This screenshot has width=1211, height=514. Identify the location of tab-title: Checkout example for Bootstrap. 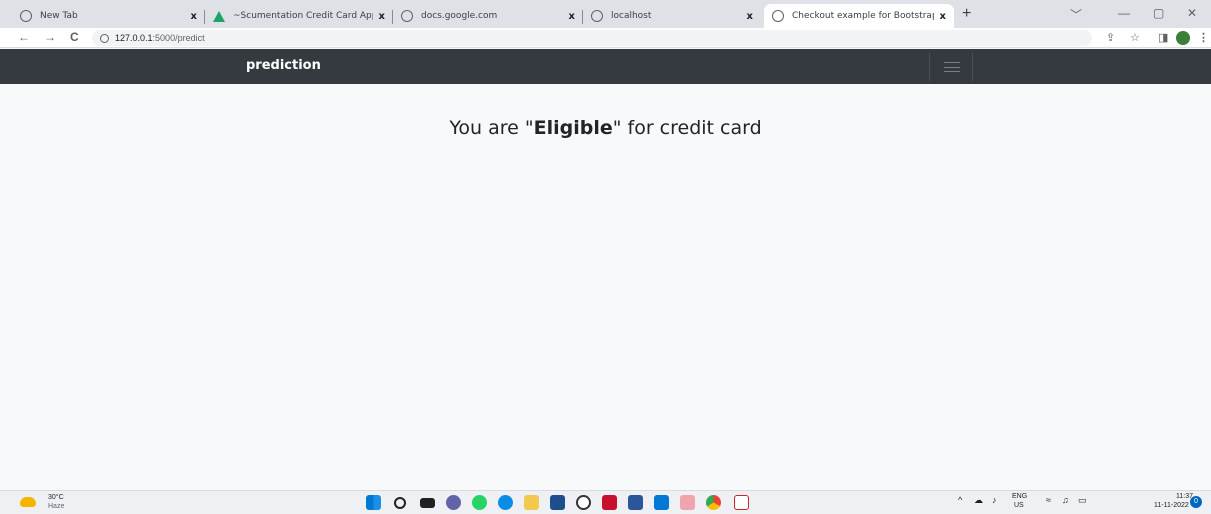
(863, 16).